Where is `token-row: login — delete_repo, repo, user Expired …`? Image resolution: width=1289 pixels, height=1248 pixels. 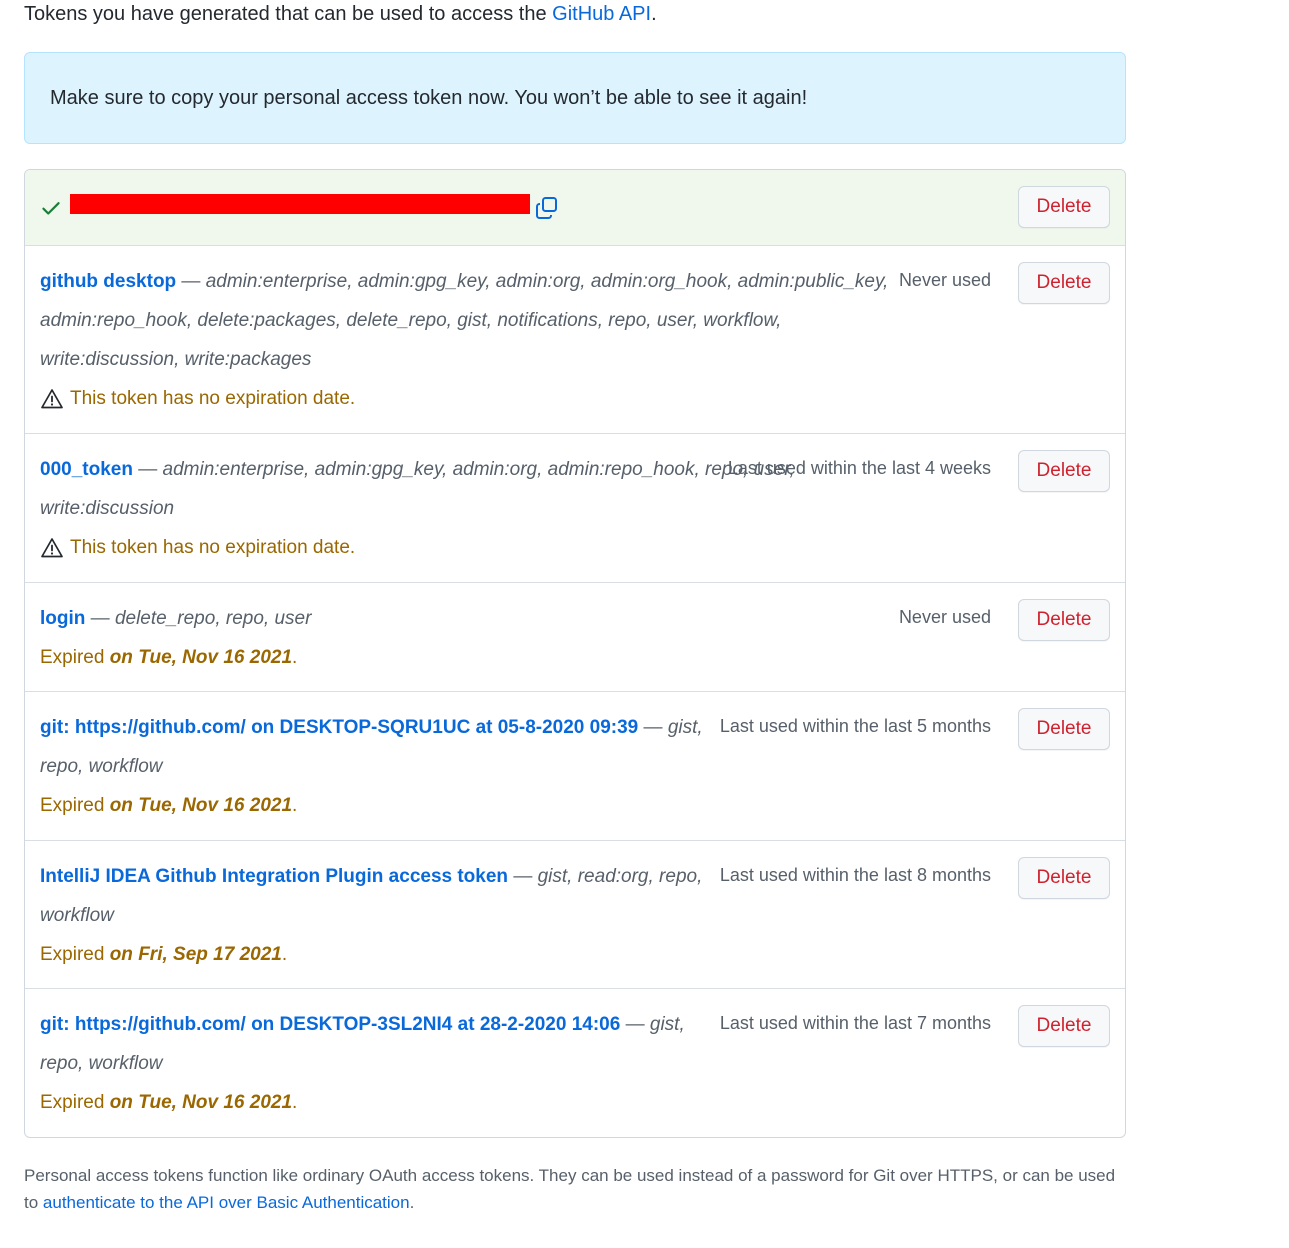 token-row: login — delete_repo, repo, user Expired … is located at coordinates (575, 636).